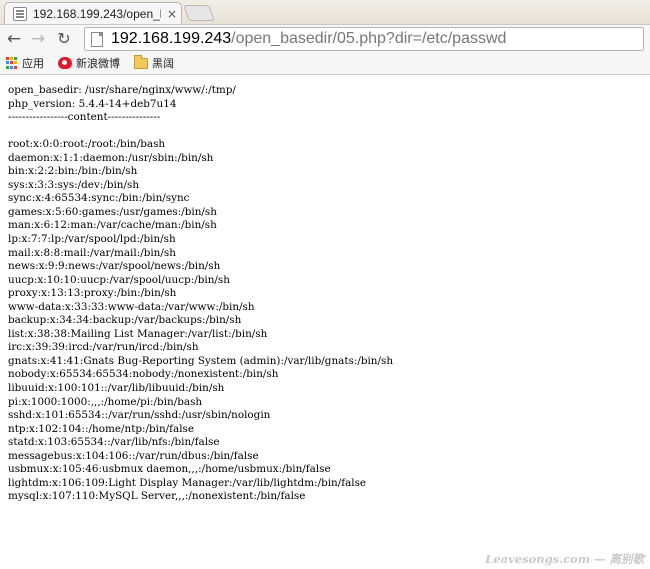 The width and height of the screenshot is (650, 569). What do you see at coordinates (14, 39) in the screenshot?
I see `back-arrow-icon: ←` at bounding box center [14, 39].